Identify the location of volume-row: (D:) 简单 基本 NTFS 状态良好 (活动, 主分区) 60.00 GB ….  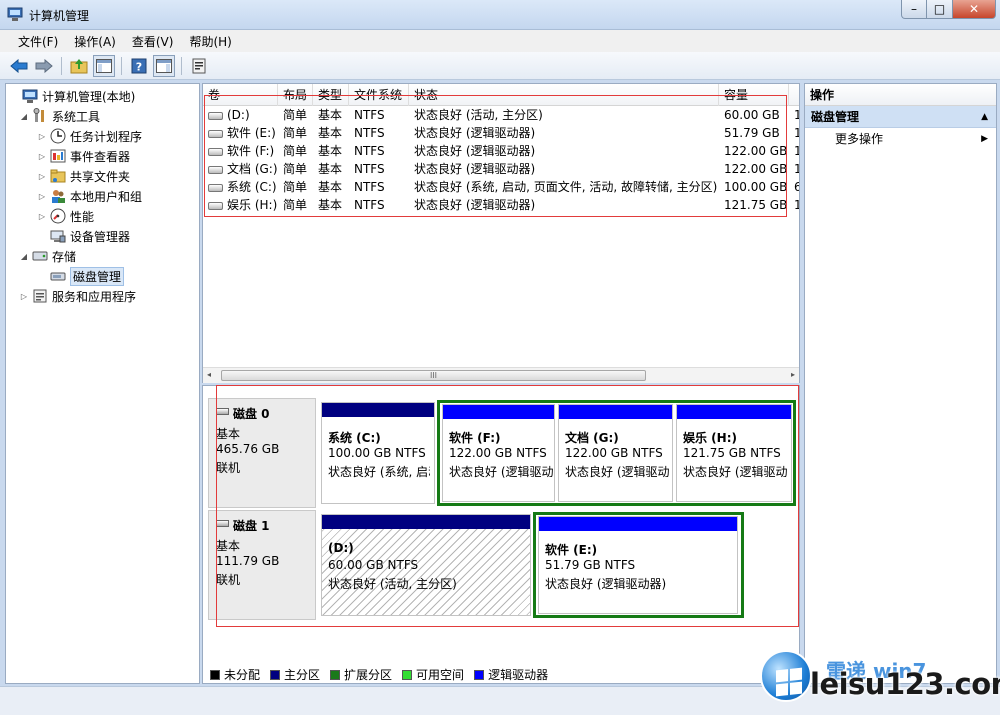
(501, 115).